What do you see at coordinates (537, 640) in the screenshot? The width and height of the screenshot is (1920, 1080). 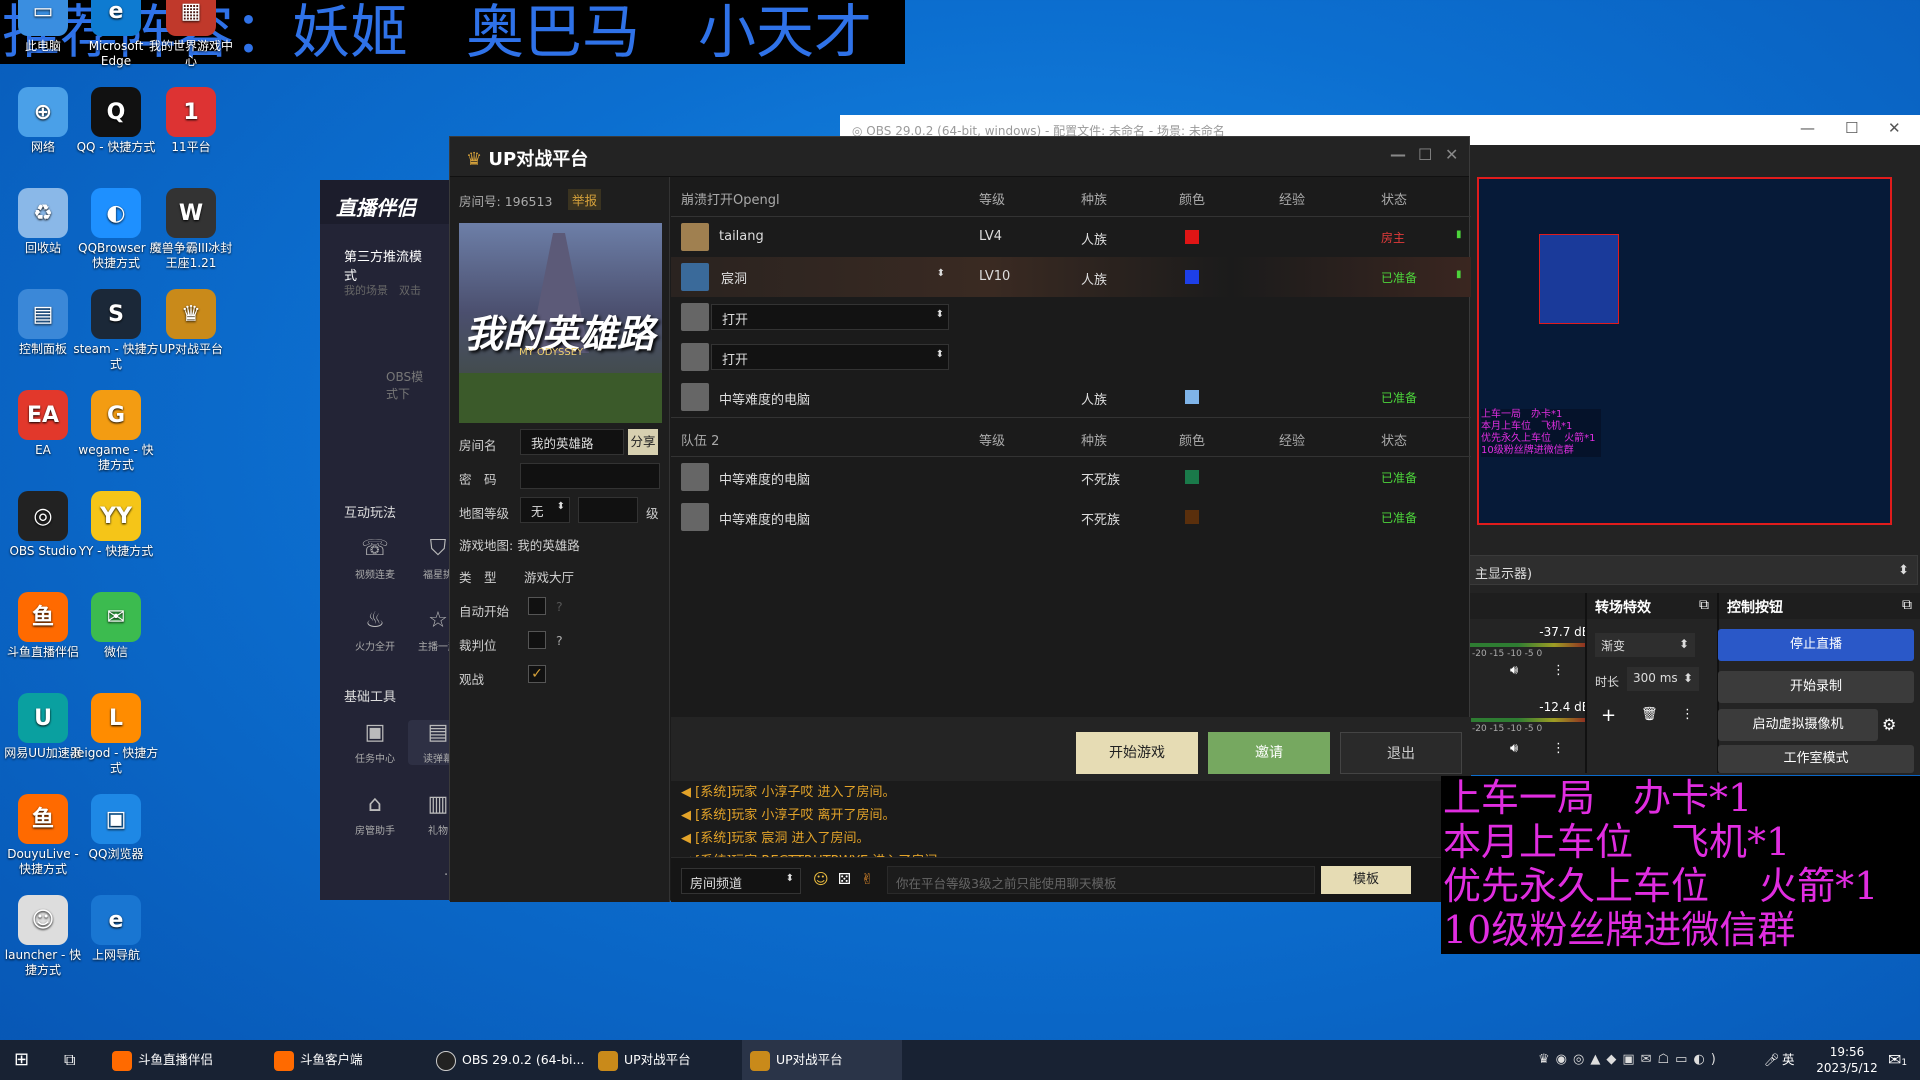 I see `referee-checkbox` at bounding box center [537, 640].